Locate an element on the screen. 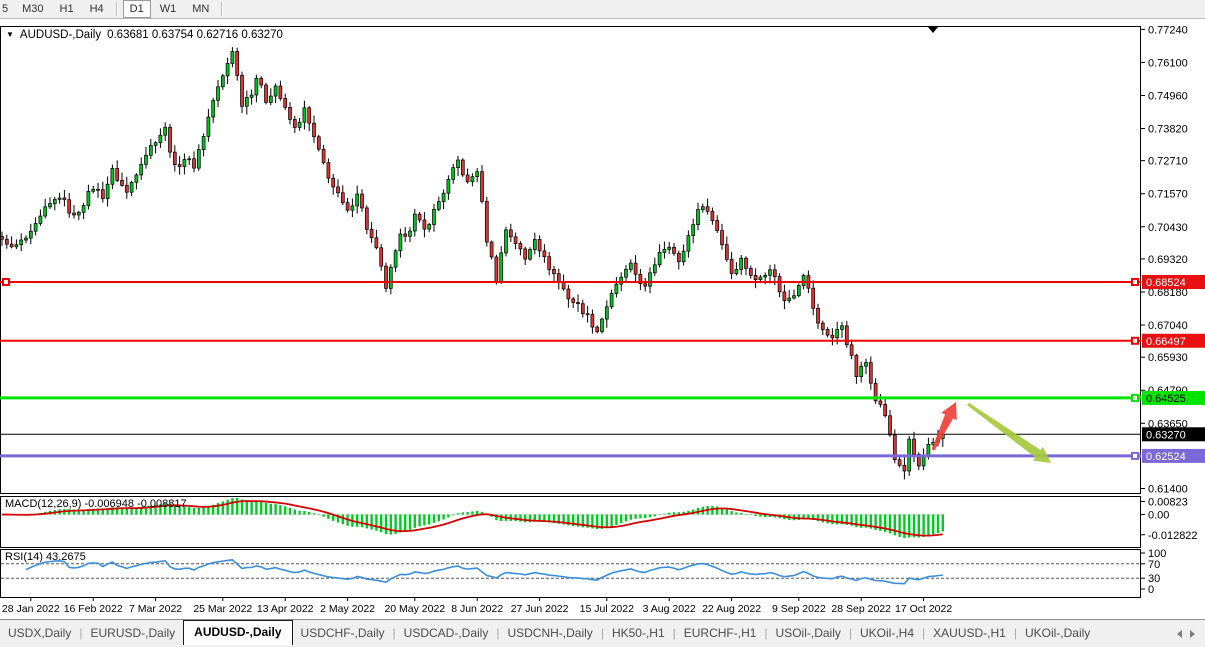  timeframe-button-m30: M30 is located at coordinates (32, 9).